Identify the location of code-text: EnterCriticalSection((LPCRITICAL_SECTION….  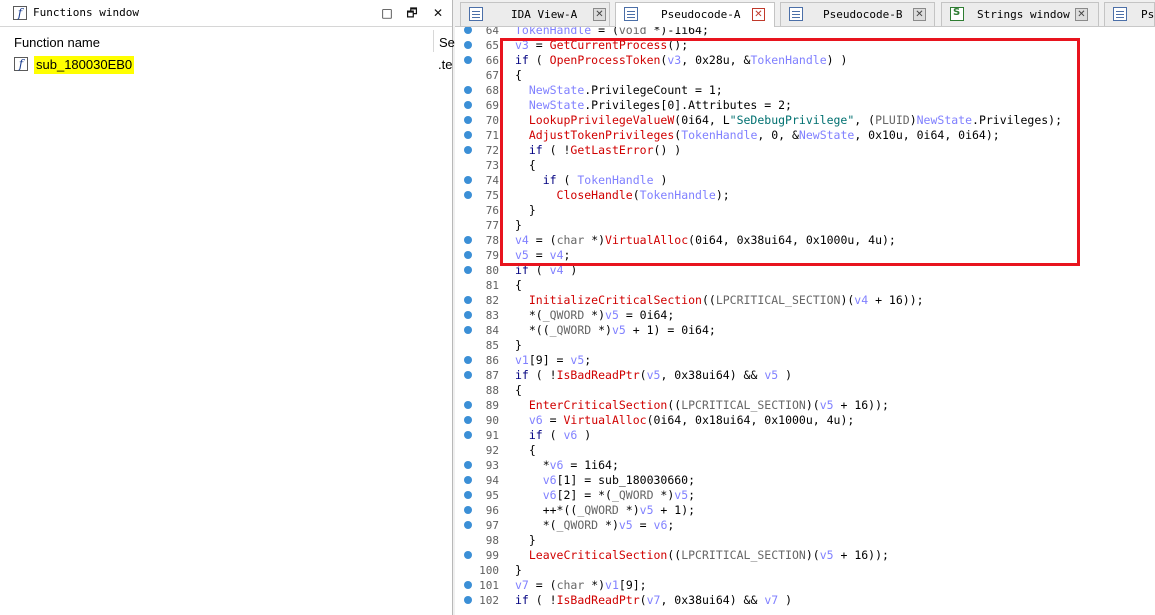
(702, 405).